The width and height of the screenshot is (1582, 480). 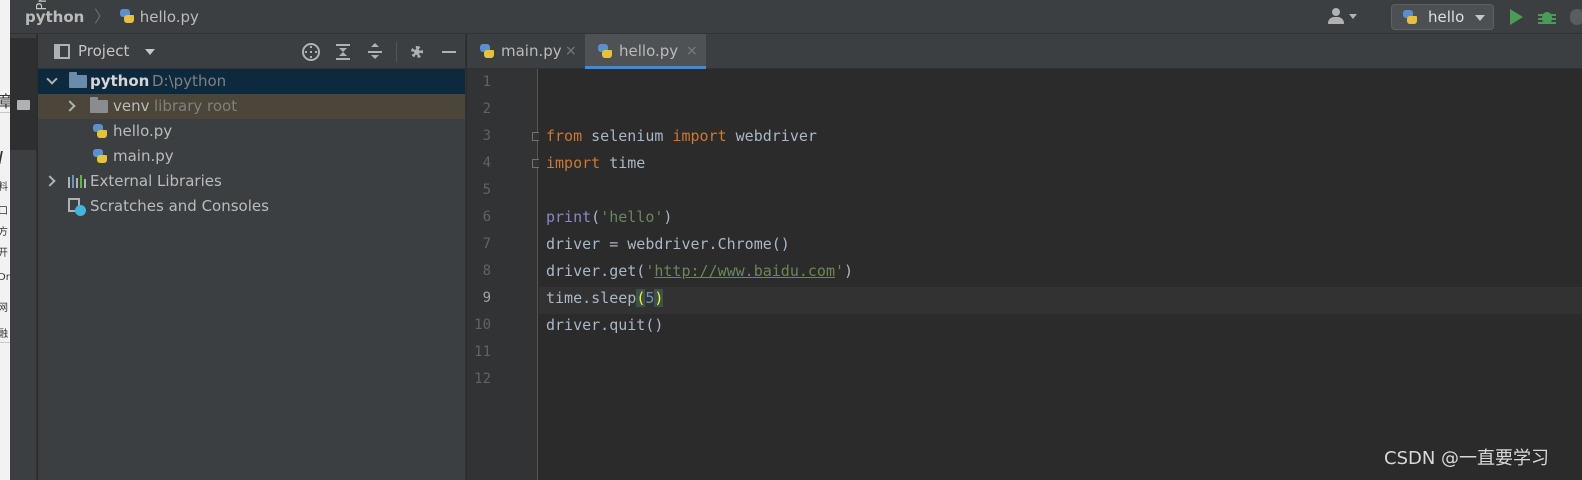 I want to click on code-line-3: from selenium import webdriver, so click(x=681, y=136).